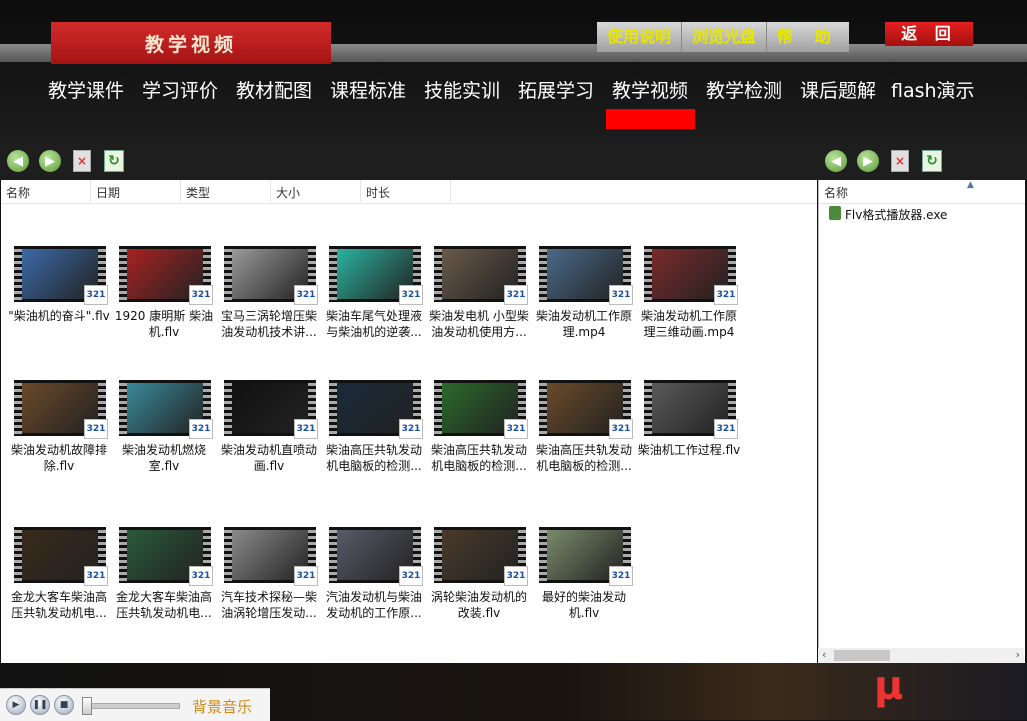 The height and width of the screenshot is (721, 1027). I want to click on scroll-left-icon: ‹, so click(824, 654).